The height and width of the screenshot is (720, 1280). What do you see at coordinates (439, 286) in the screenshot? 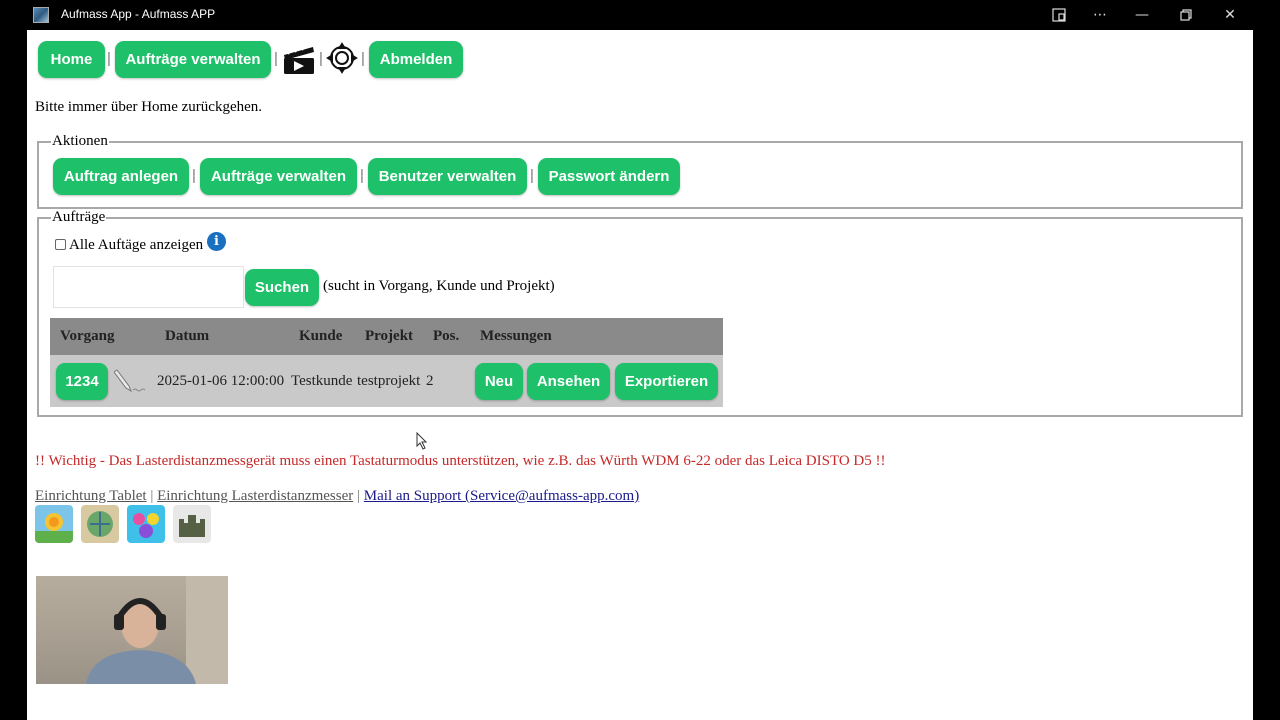
I see `search-hint: (sucht in Vorgang, Kunde und Projekt)` at bounding box center [439, 286].